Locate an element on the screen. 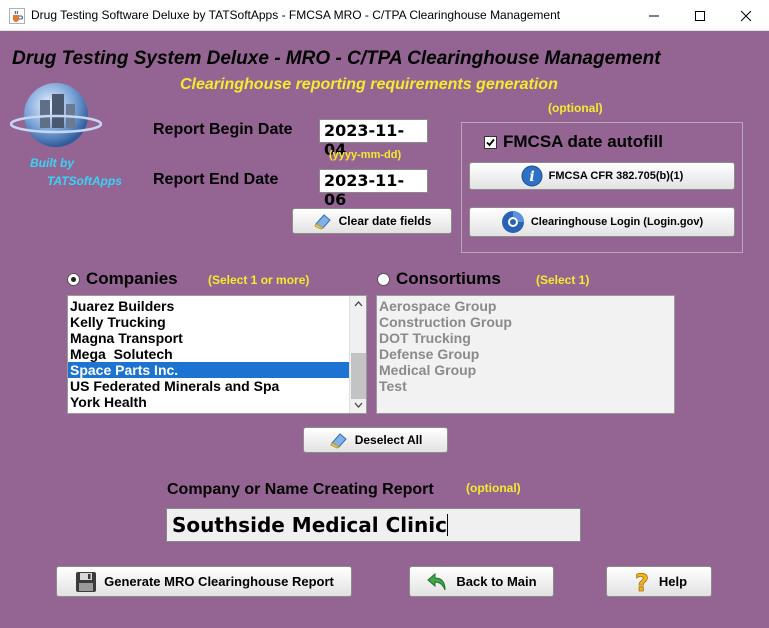 This screenshot has width=769, height=628. generate-report-button: Generate MRO Clearinghouse Report is located at coordinates (204, 581).